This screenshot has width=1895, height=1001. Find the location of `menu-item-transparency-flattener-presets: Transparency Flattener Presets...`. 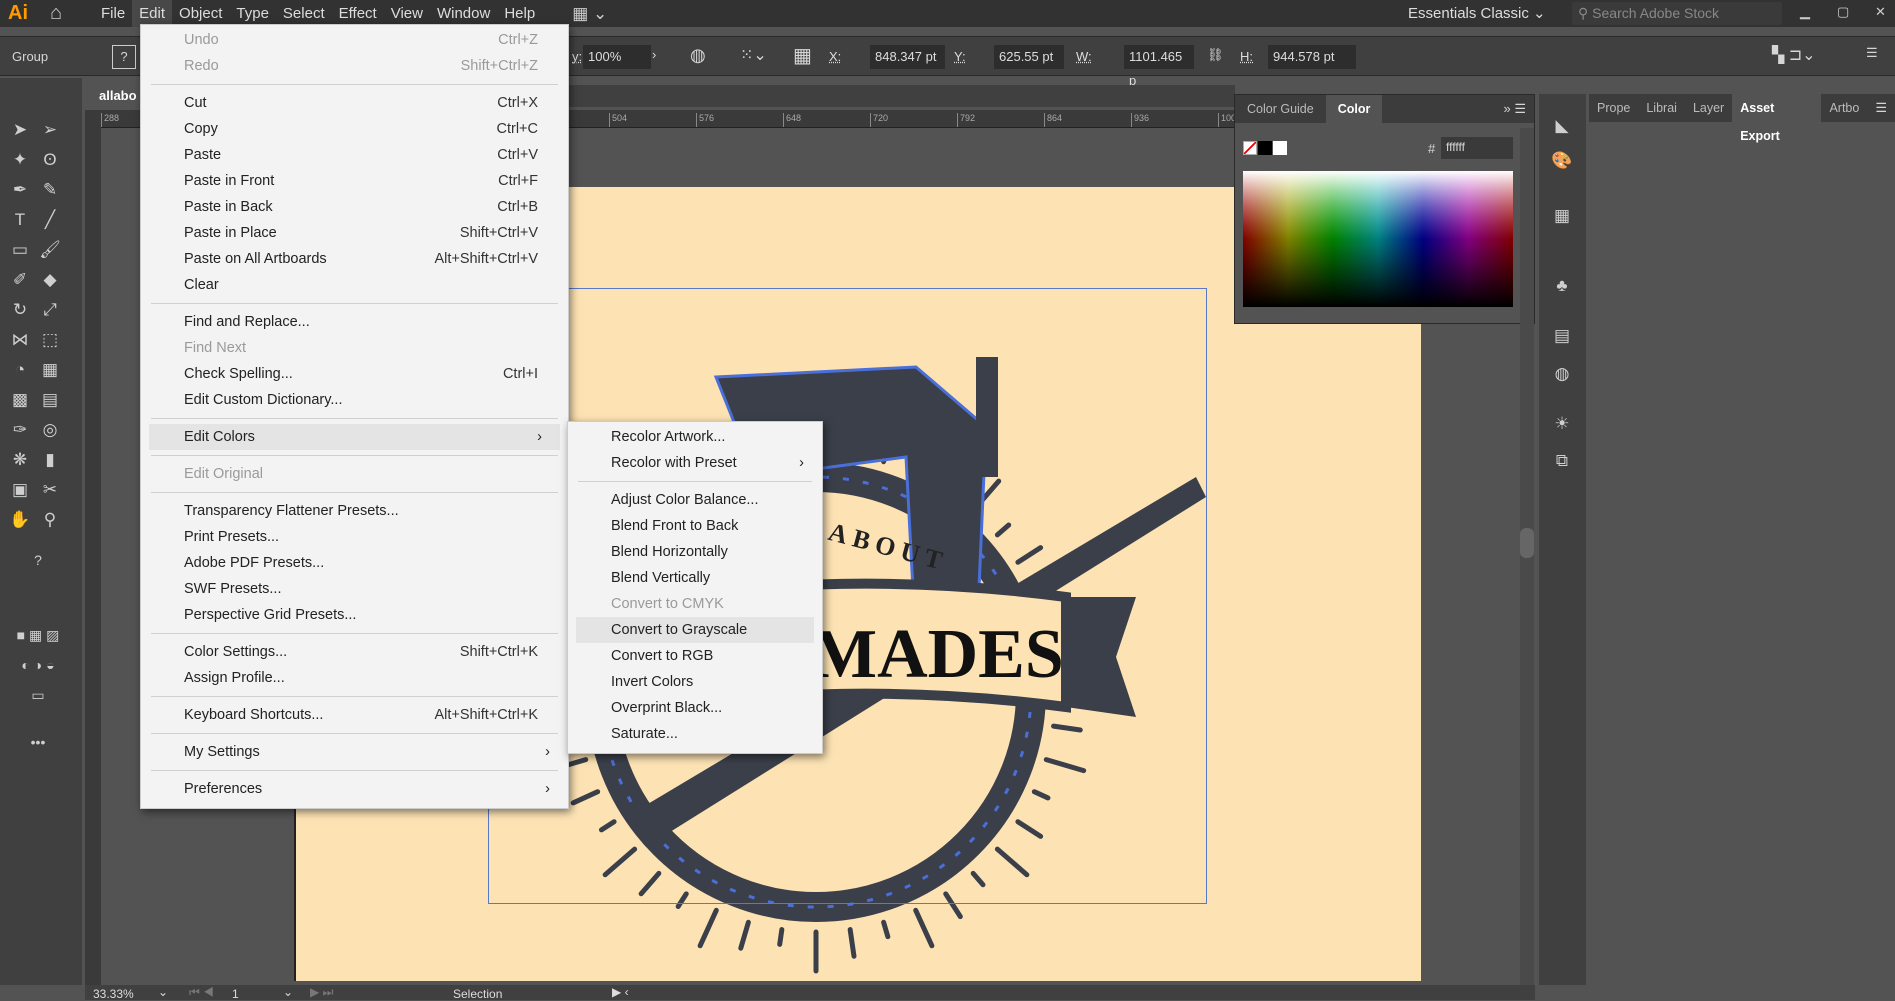

menu-item-transparency-flattener-presets: Transparency Flattener Presets... is located at coordinates (354, 511).